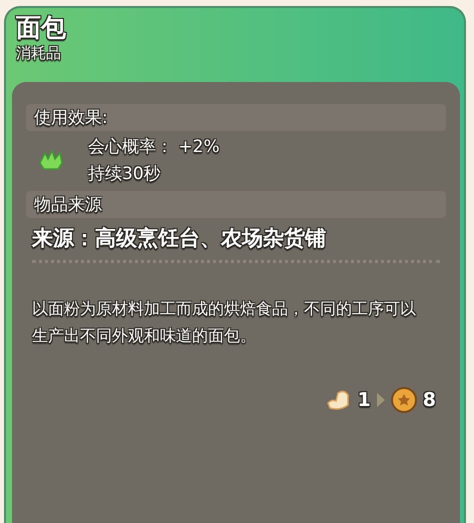  What do you see at coordinates (380, 400) in the screenshot?
I see `arrow-icon` at bounding box center [380, 400].